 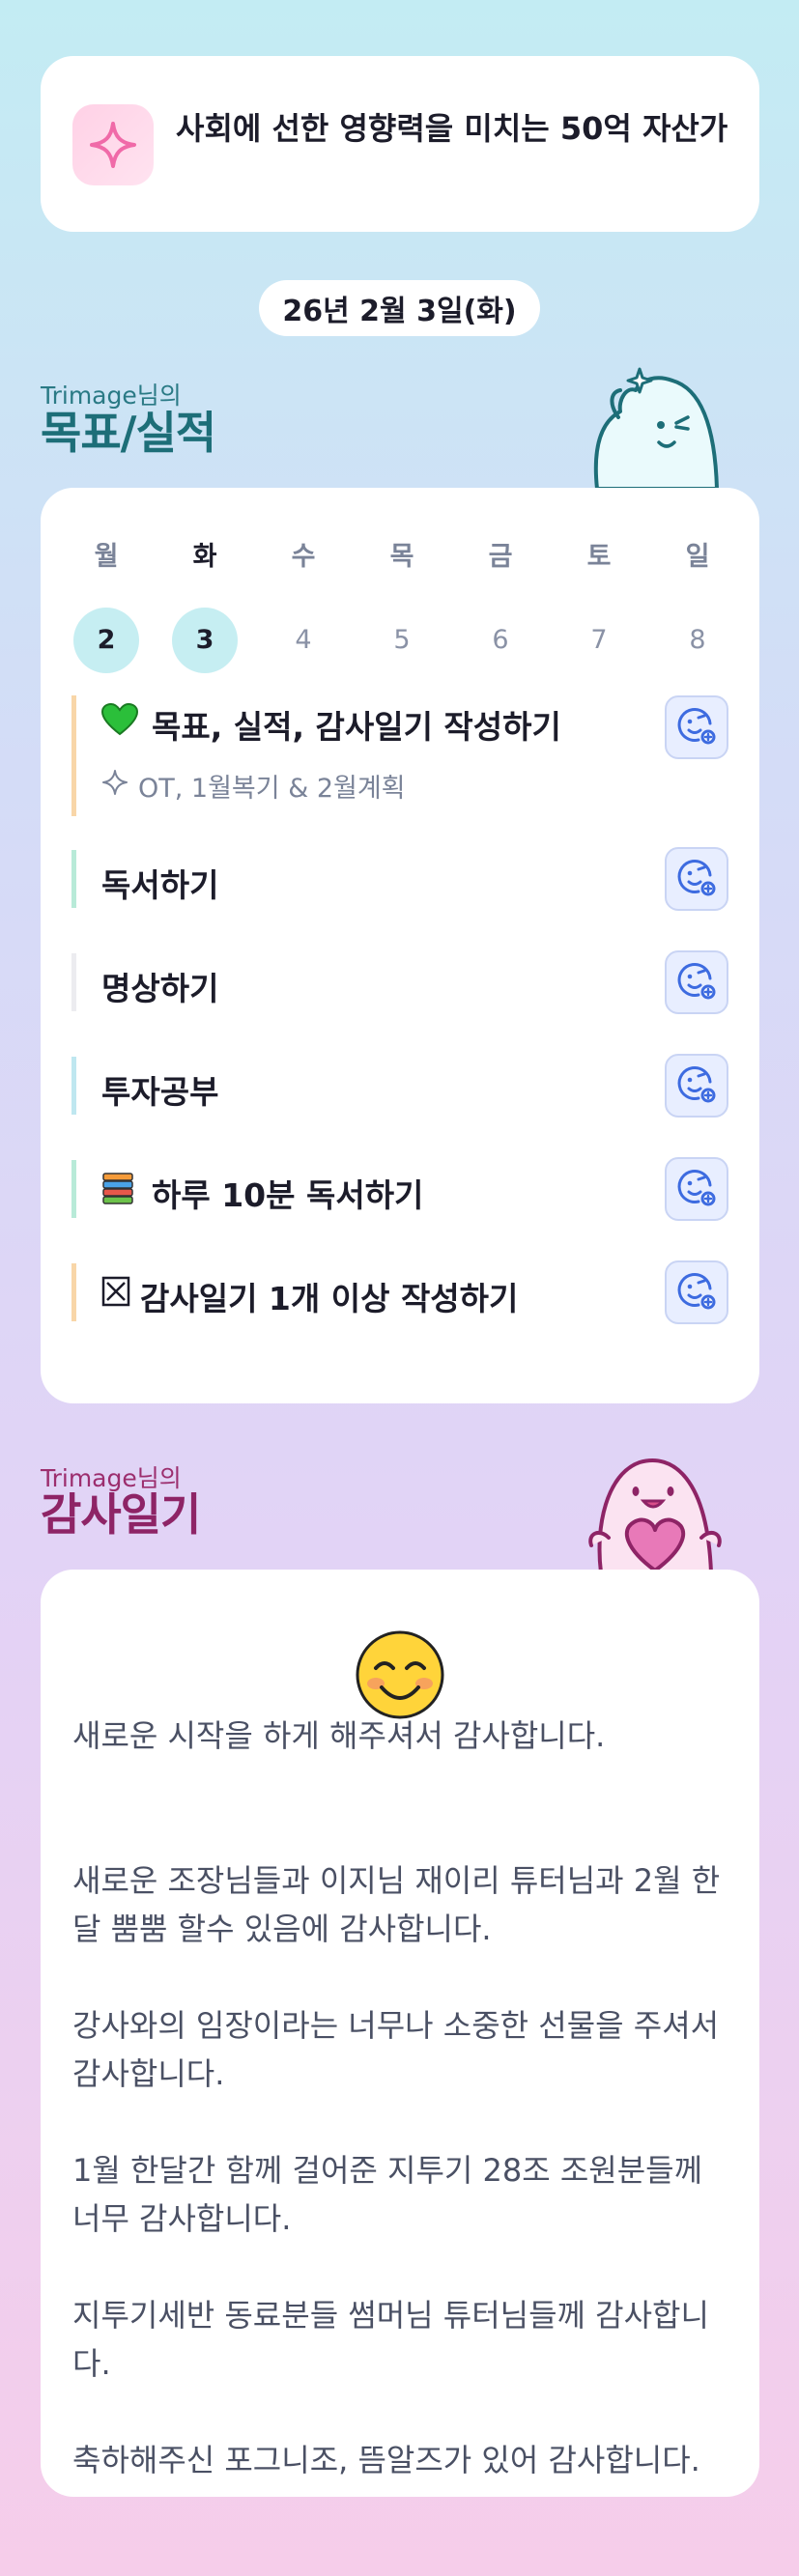 I want to click on day-column: 수4, so click(x=303, y=605).